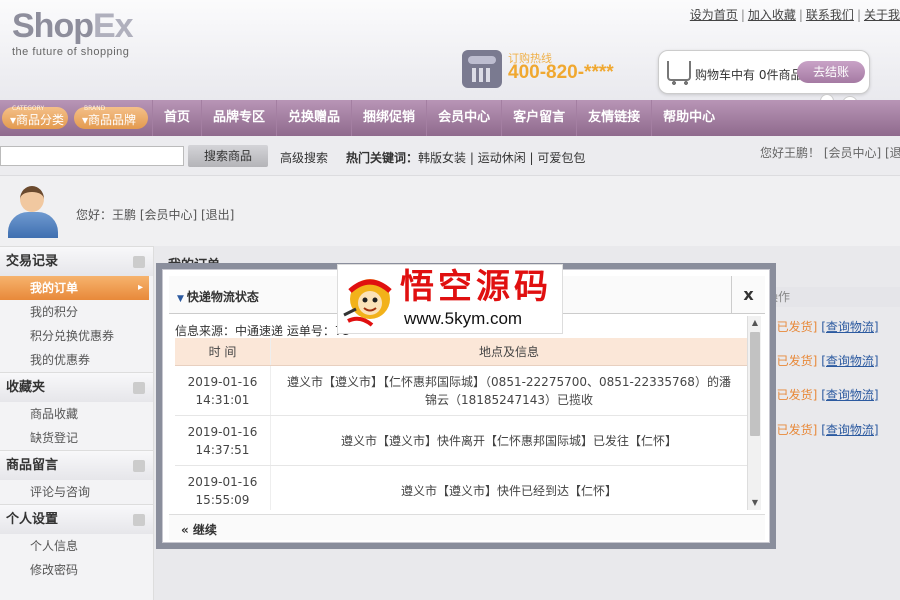 The image size is (900, 600). I want to click on nav-bundles: 捆绑促销, so click(388, 118).